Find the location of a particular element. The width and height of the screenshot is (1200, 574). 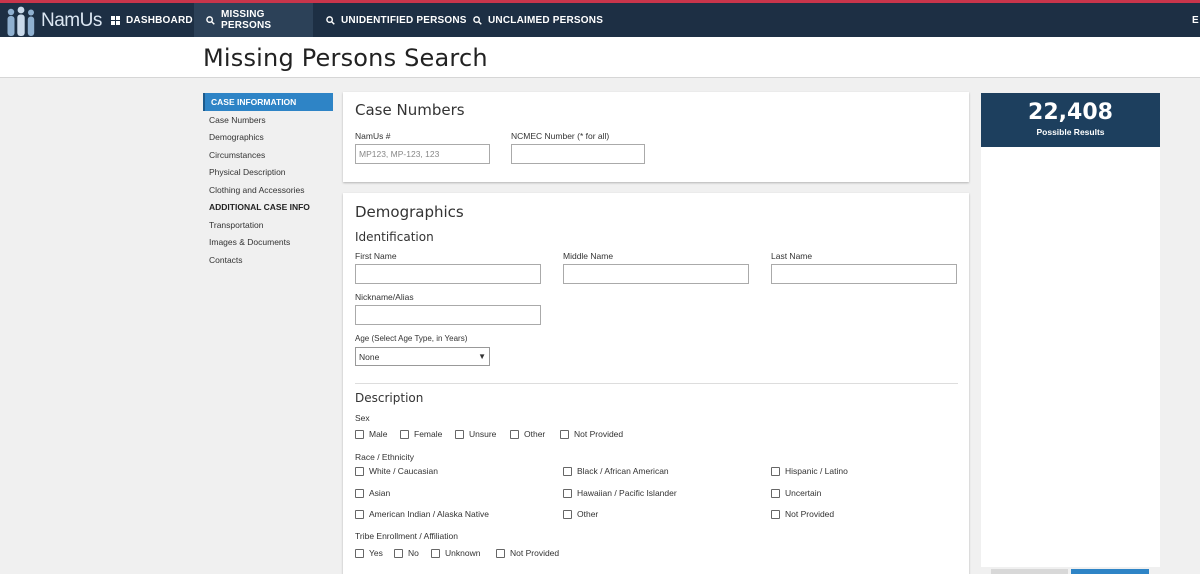

side-nav-demographics: Demographics is located at coordinates (268, 138).